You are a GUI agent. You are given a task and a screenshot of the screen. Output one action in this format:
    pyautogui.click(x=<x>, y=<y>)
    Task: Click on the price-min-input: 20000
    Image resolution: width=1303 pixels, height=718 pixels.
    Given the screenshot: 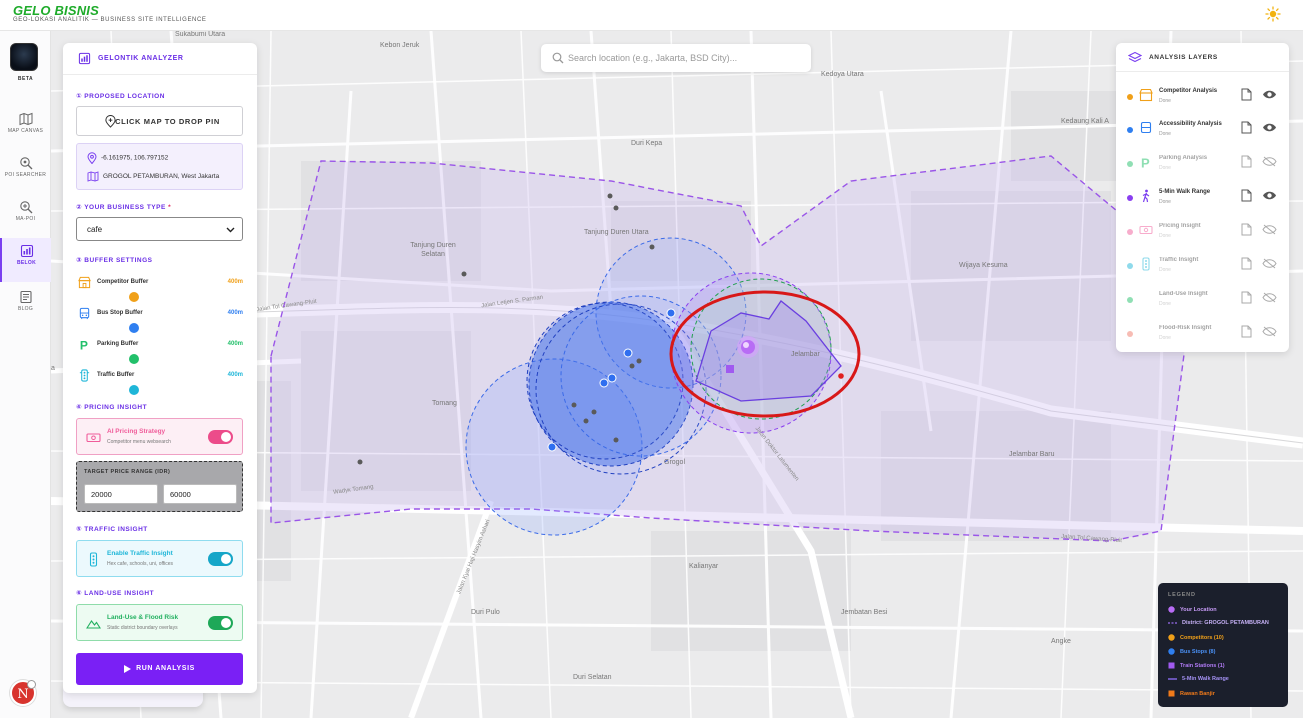 What is the action you would take?
    pyautogui.click(x=121, y=494)
    